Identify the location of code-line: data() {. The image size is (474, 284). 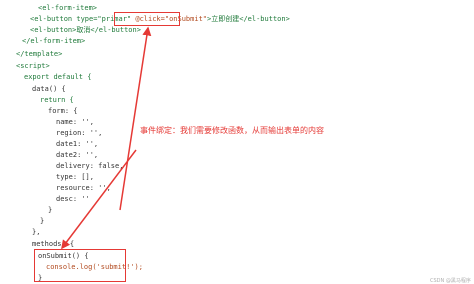
(49, 89).